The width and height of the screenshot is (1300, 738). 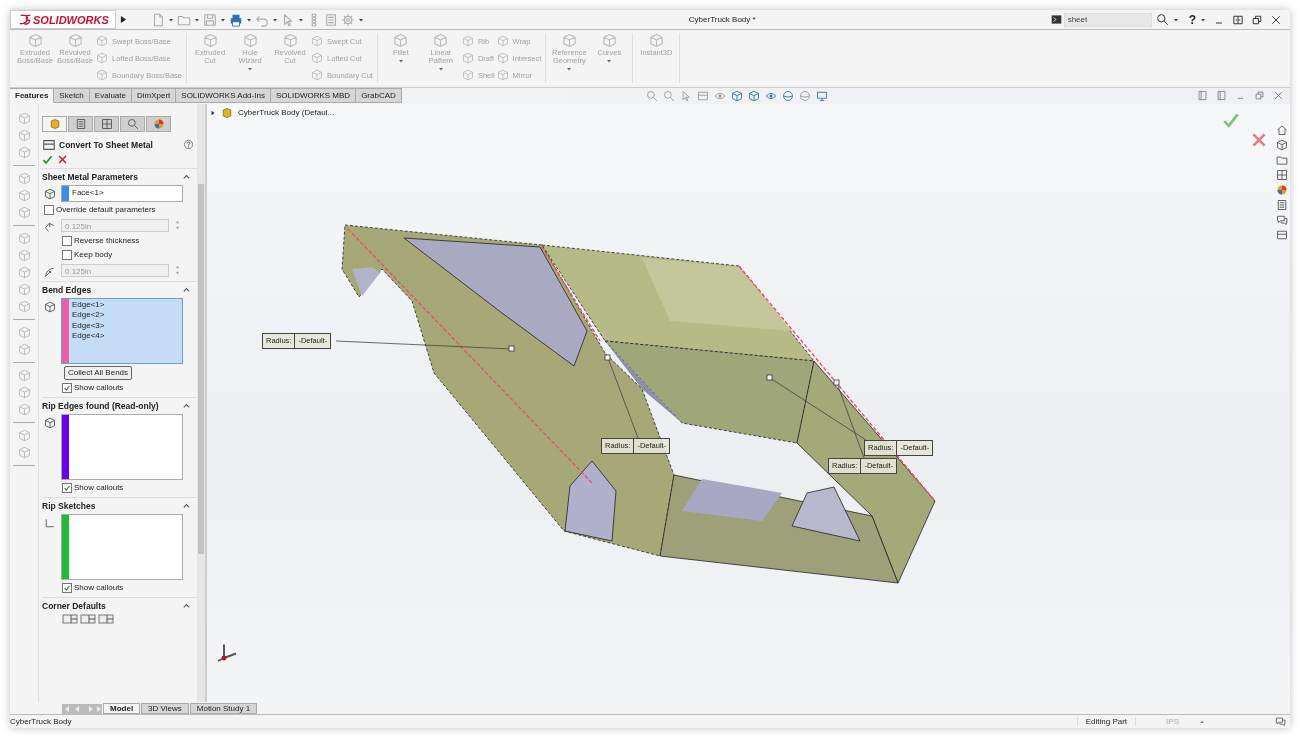 I want to click on list-icon, so click(x=1282, y=204).